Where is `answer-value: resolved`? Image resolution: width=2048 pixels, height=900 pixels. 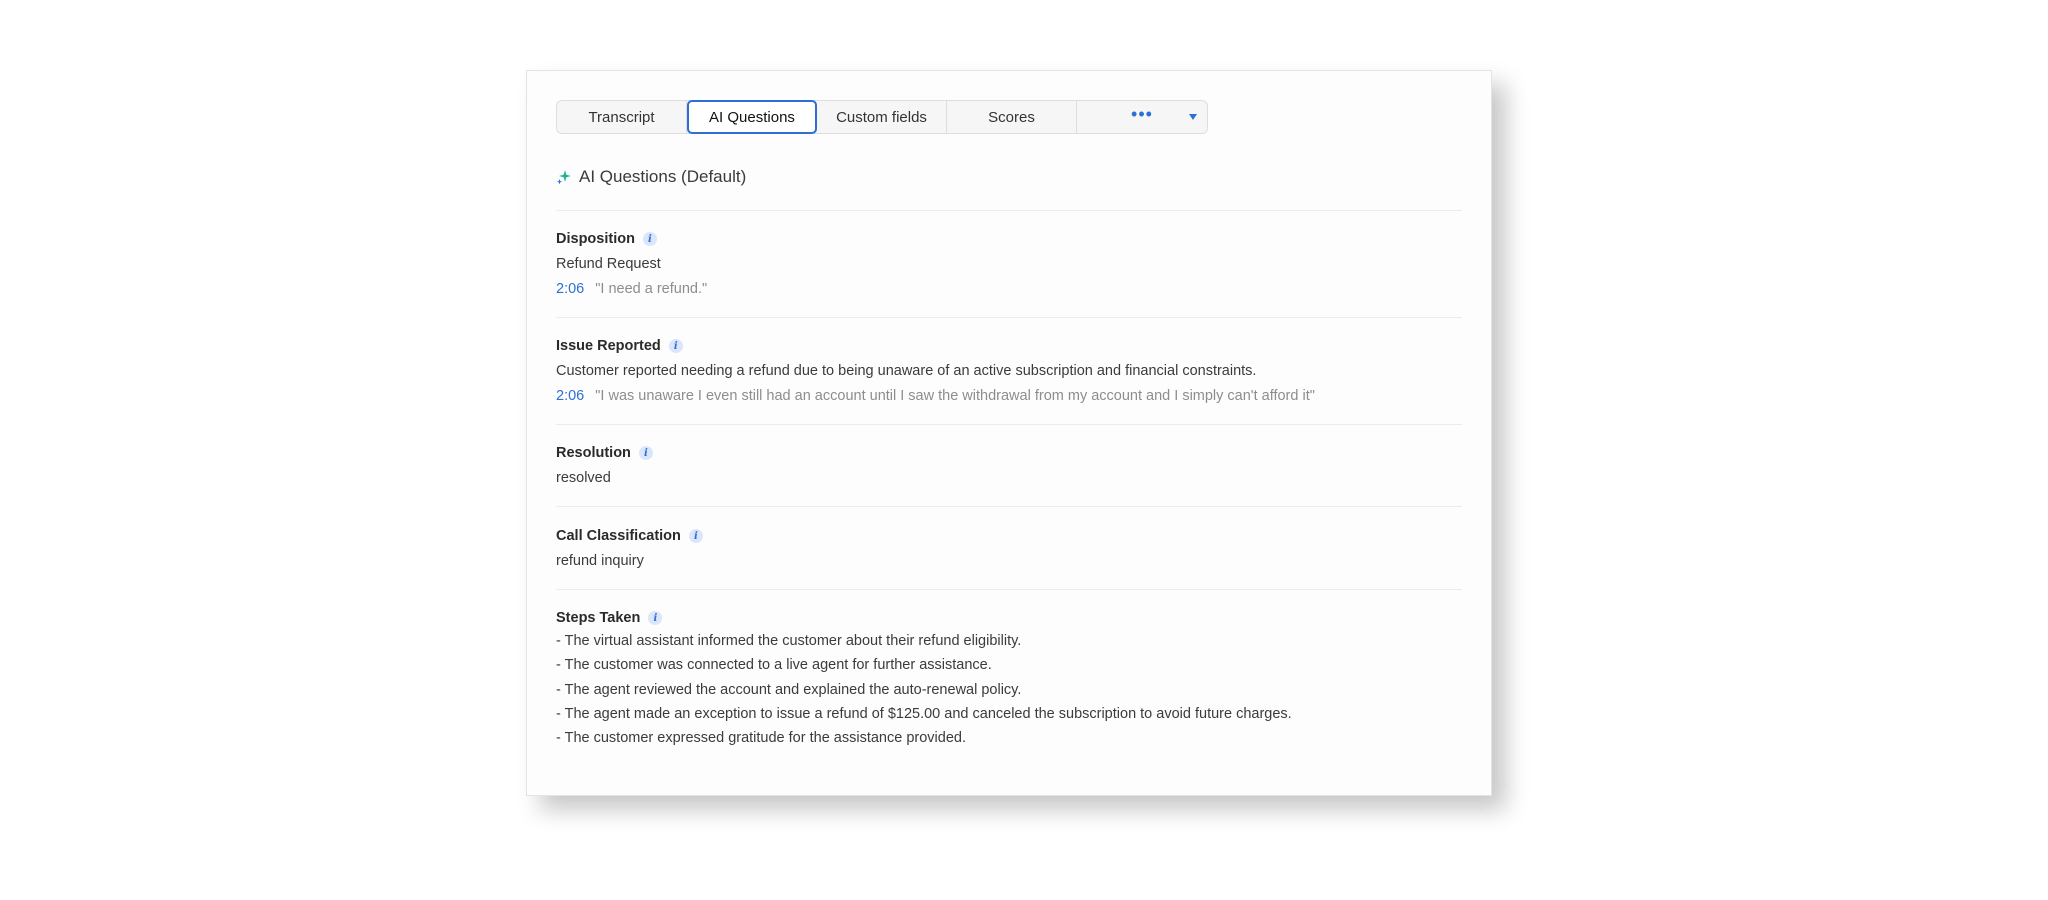
answer-value: resolved is located at coordinates (583, 478).